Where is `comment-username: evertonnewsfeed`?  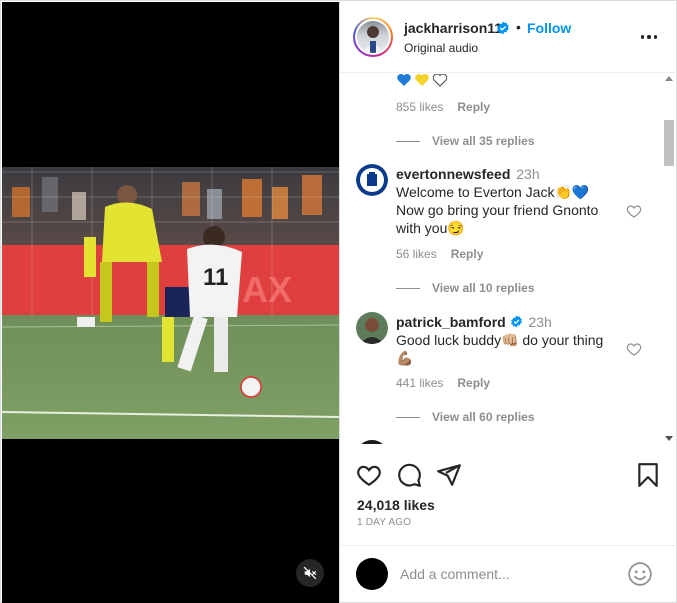
comment-username: evertonnewsfeed is located at coordinates (453, 174).